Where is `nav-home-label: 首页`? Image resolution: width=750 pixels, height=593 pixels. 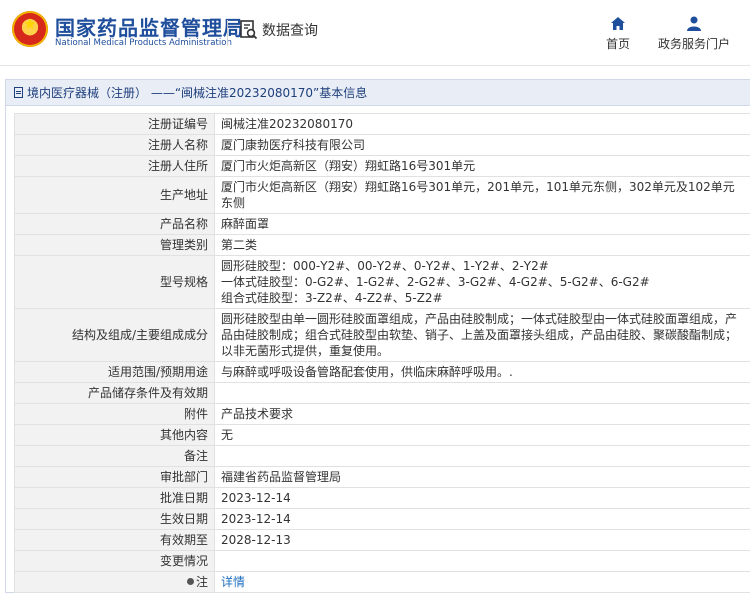
nav-home-label: 首页 is located at coordinates (617, 44).